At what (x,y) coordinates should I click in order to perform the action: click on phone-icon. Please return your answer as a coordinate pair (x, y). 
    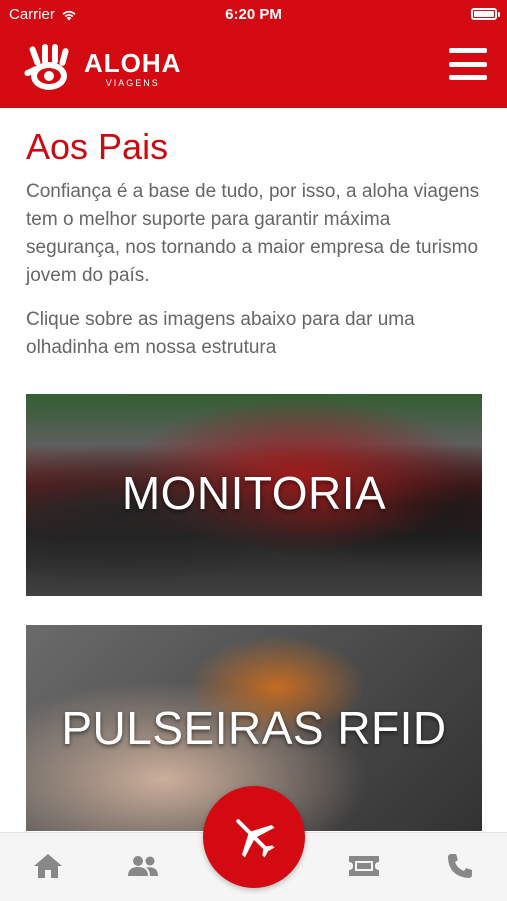
    Looking at the image, I should click on (460, 866).